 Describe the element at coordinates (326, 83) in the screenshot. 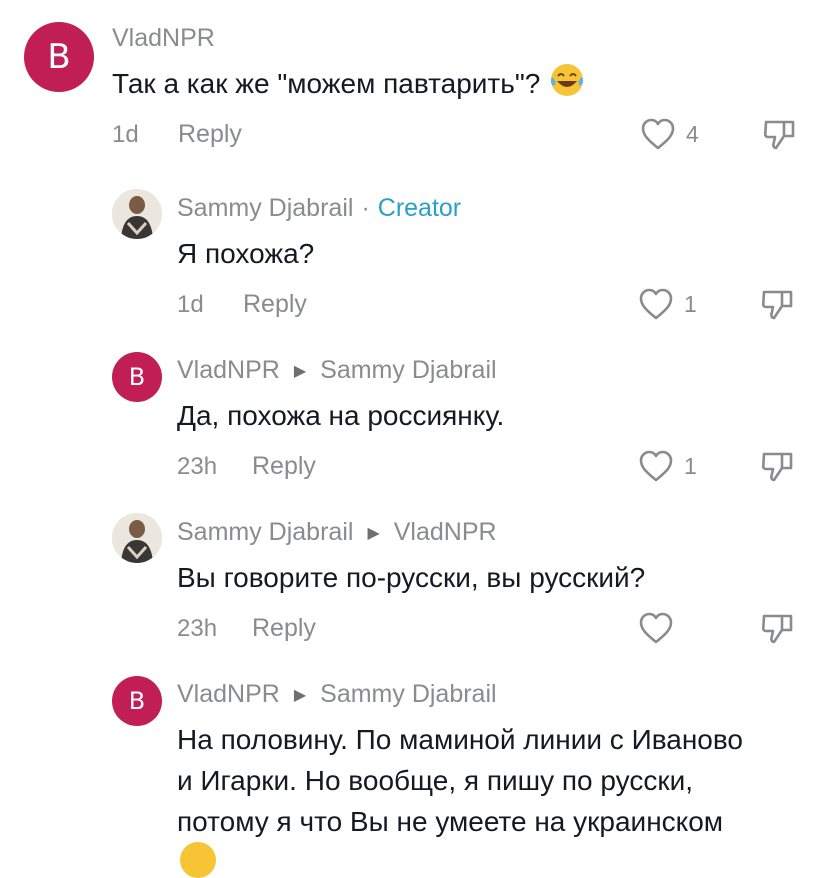

I see `comment-body: Так а как же "можем павтарить"?` at that location.